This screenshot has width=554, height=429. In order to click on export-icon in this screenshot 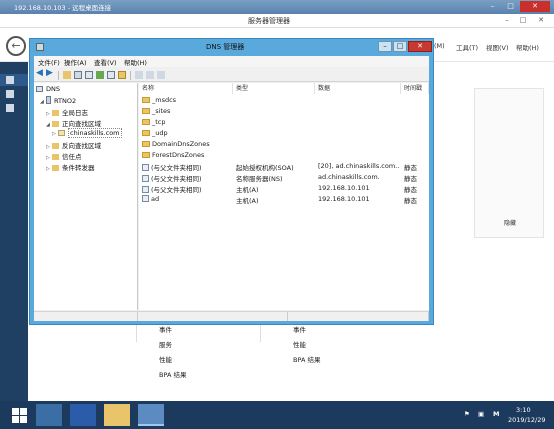, I will do `click(111, 75)`.